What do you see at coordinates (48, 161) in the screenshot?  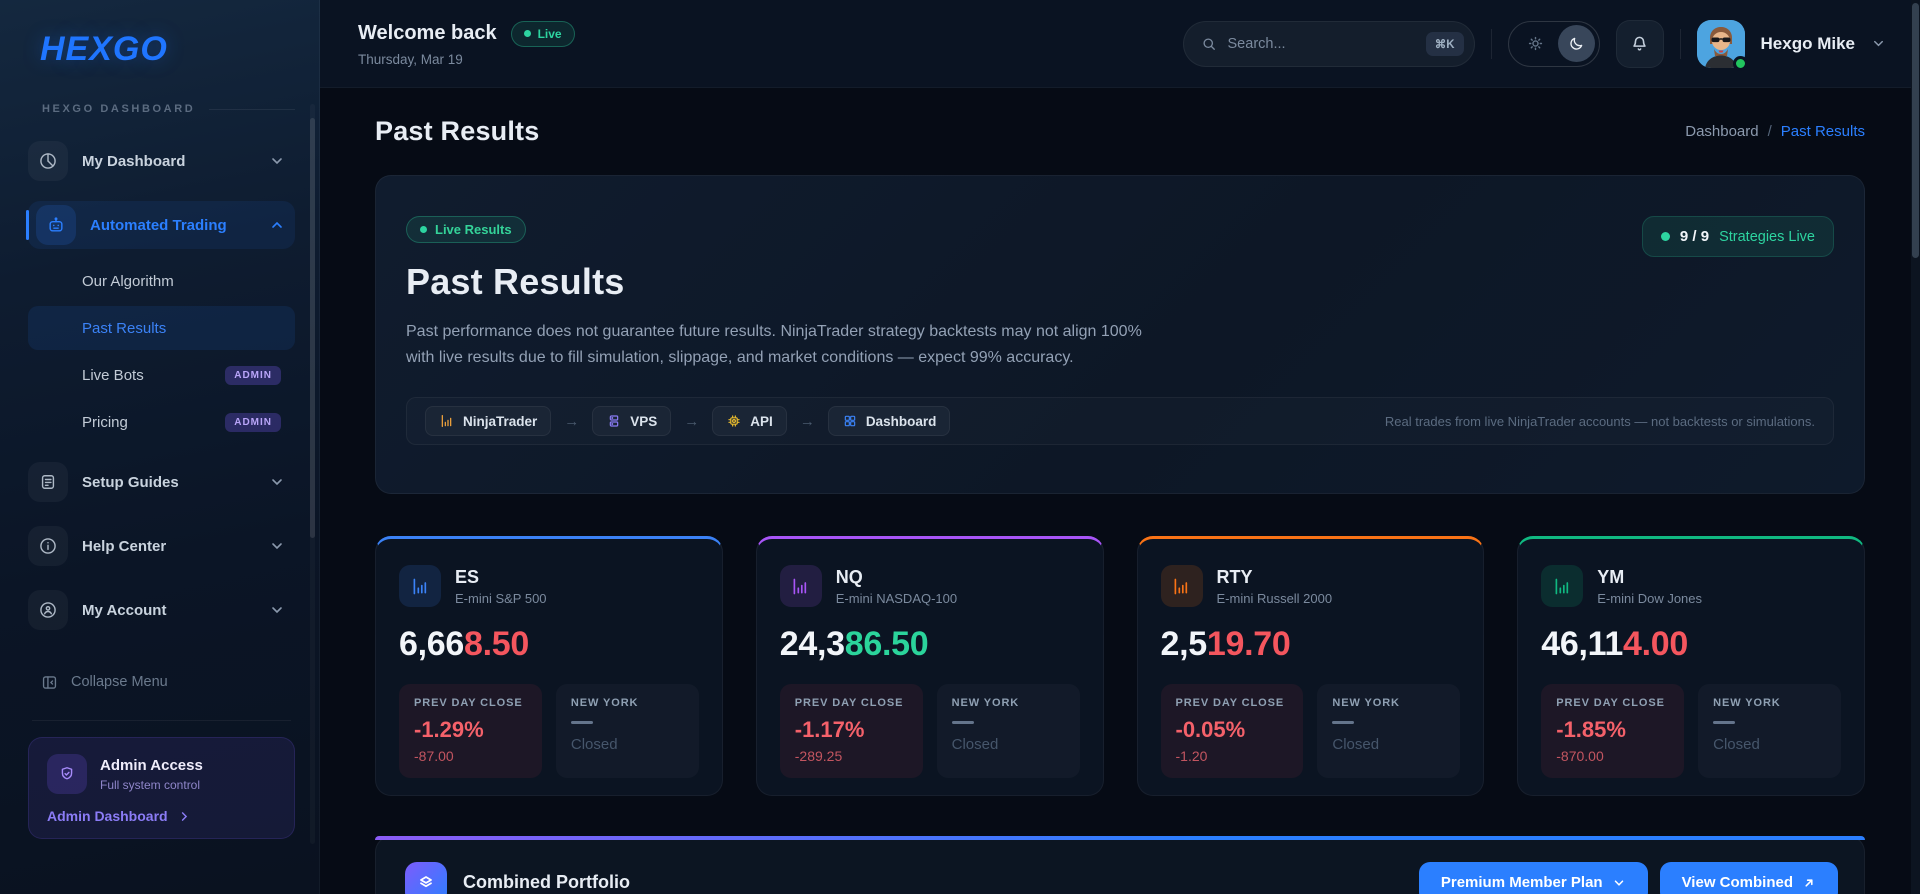 I see `pie-chart-icon` at bounding box center [48, 161].